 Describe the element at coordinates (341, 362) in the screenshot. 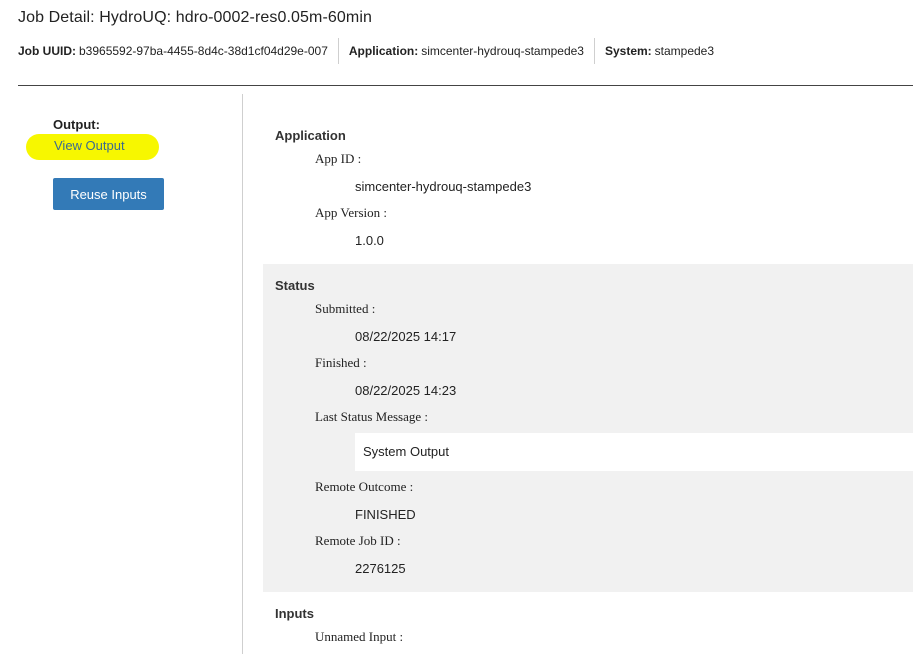

I see `finished-label: Finished :` at that location.